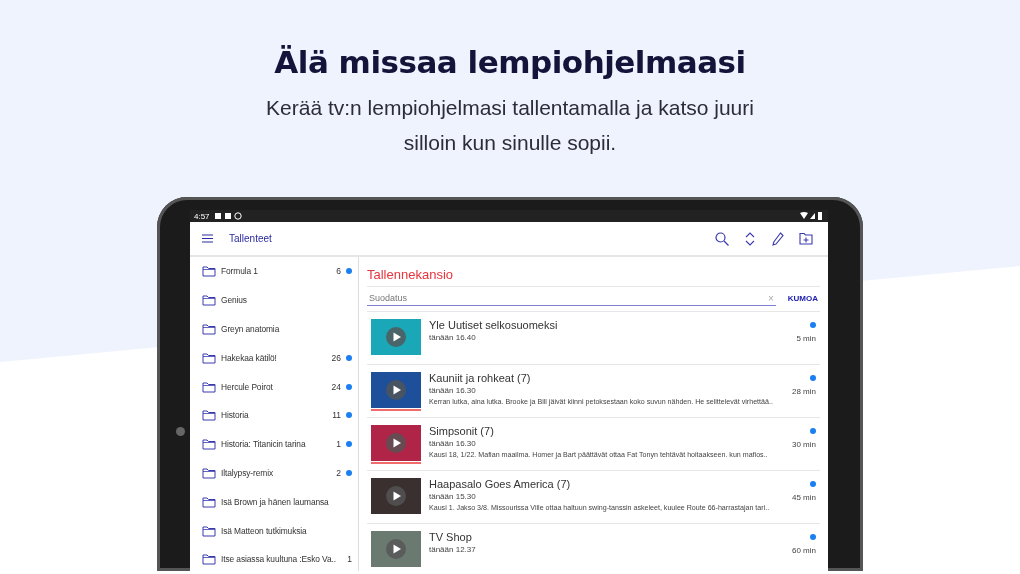  I want to click on recording-duration: 28 min, so click(804, 391).